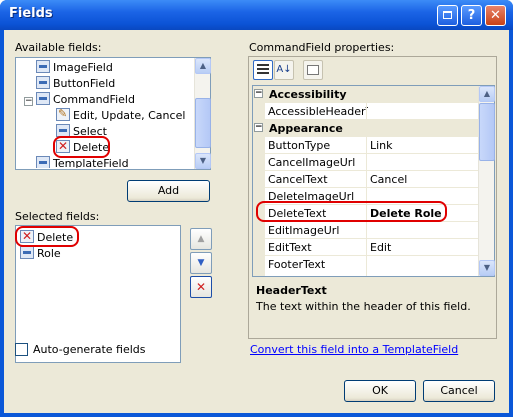 This screenshot has height=417, width=513. I want to click on highlight-deletetext, so click(351, 211).